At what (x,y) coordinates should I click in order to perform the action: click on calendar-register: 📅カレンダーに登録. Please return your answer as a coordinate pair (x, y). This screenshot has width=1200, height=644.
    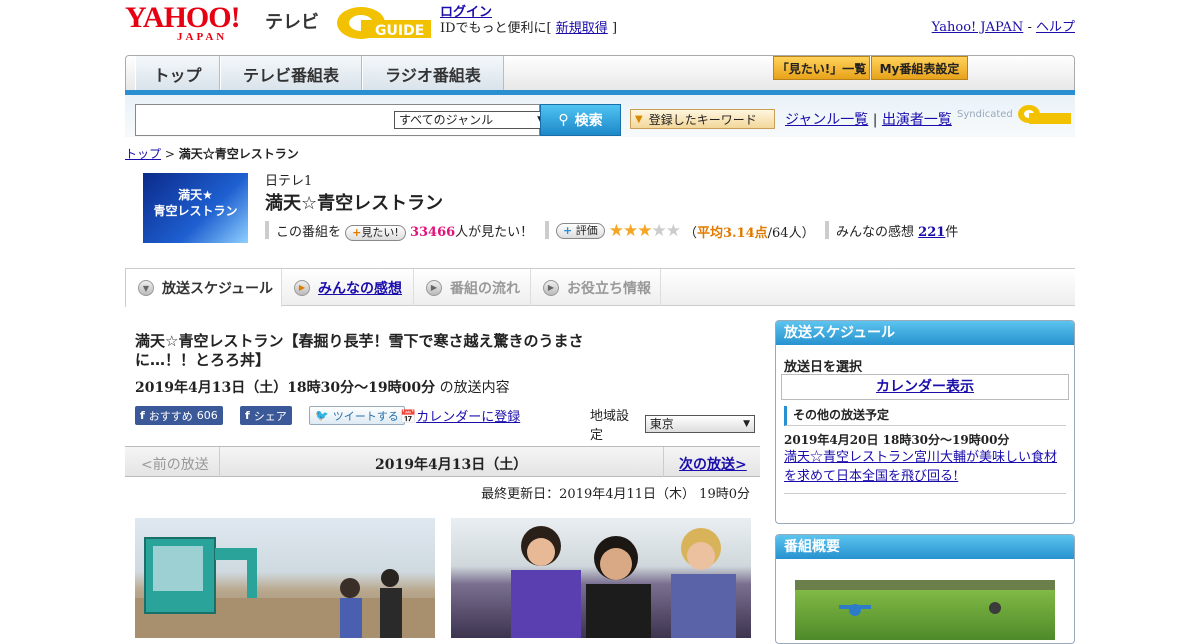
    Looking at the image, I should click on (460, 415).